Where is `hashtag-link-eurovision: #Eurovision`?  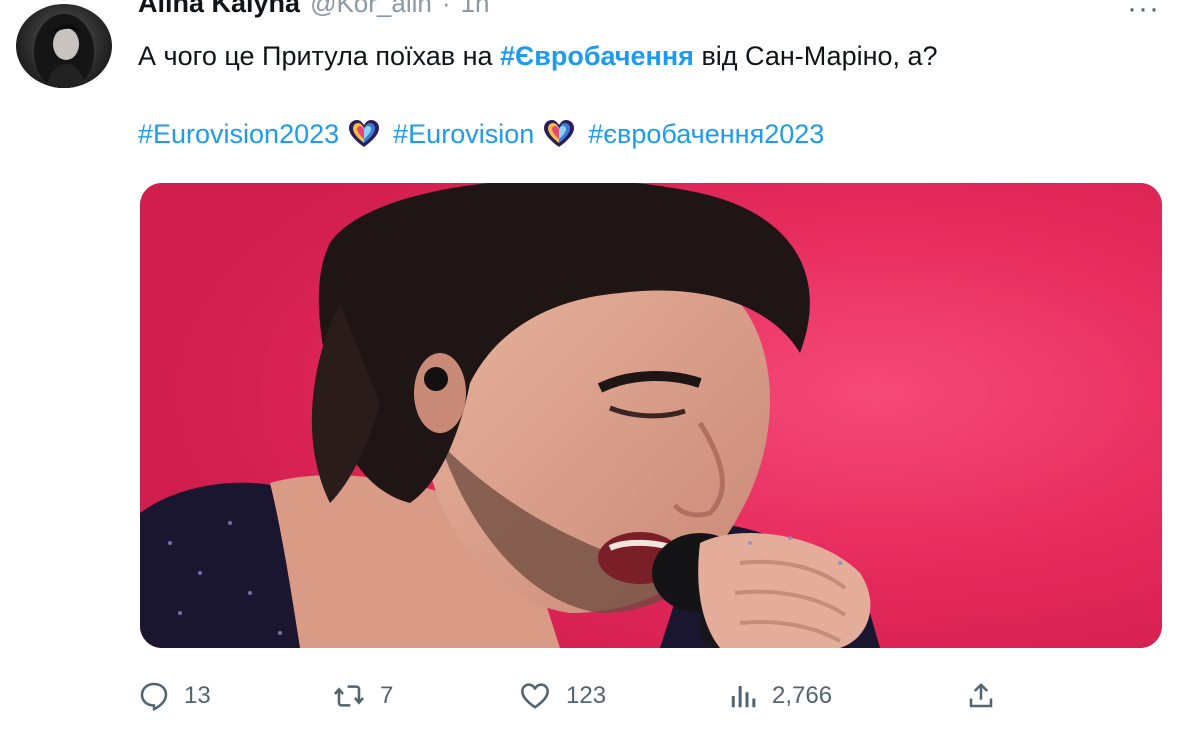
hashtag-link-eurovision: #Eurovision is located at coordinates (463, 134).